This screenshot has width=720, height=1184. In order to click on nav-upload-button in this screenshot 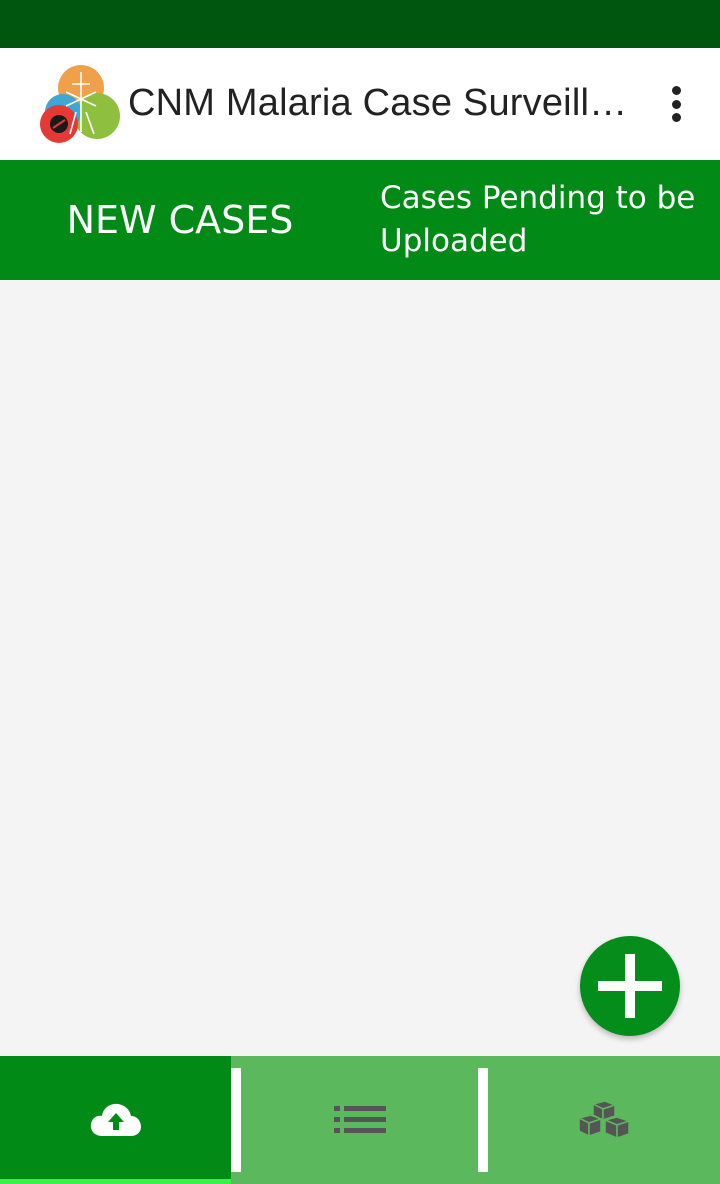, I will do `click(115, 1120)`.